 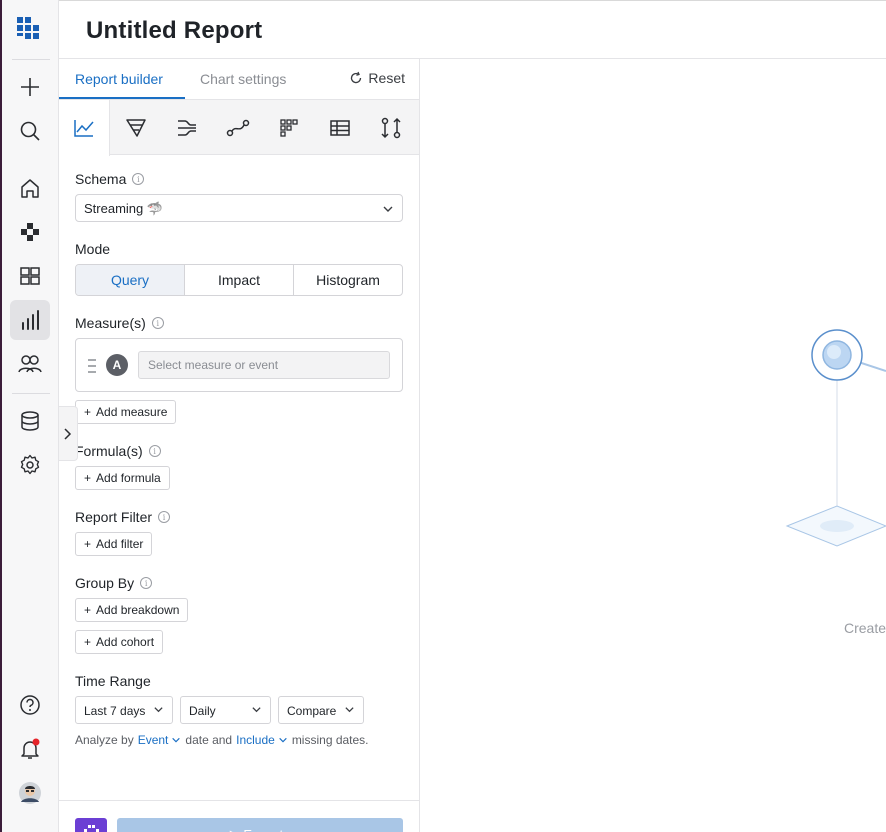 I want to click on measures-label: Measure(s) i, so click(x=119, y=323).